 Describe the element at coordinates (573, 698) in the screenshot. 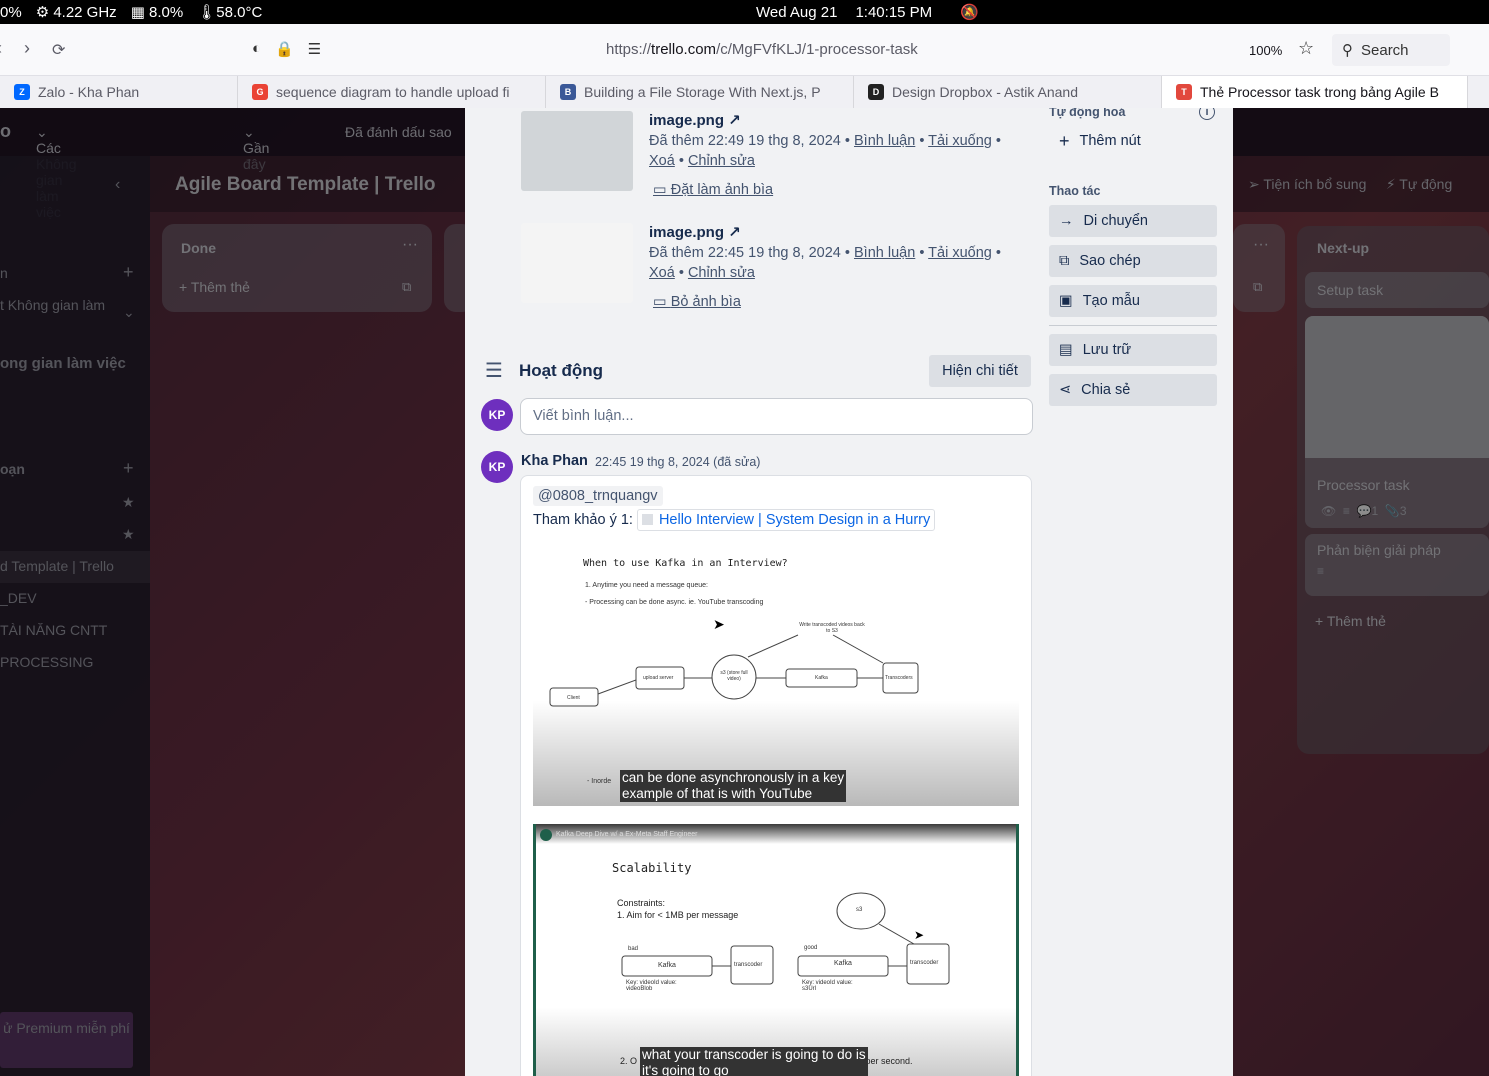

I see `diagram-node: Client` at that location.